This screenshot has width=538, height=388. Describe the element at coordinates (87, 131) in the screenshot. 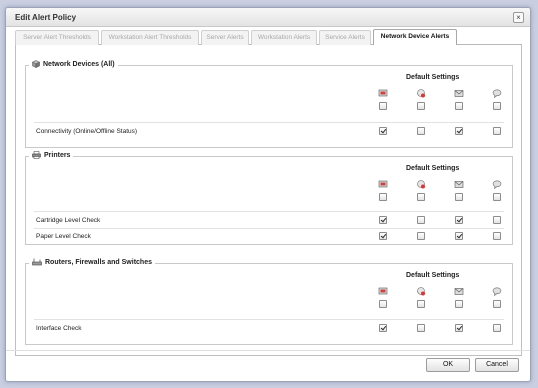

I see `row-label-connectivity: Connectivity (Online/Offline Status)` at that location.